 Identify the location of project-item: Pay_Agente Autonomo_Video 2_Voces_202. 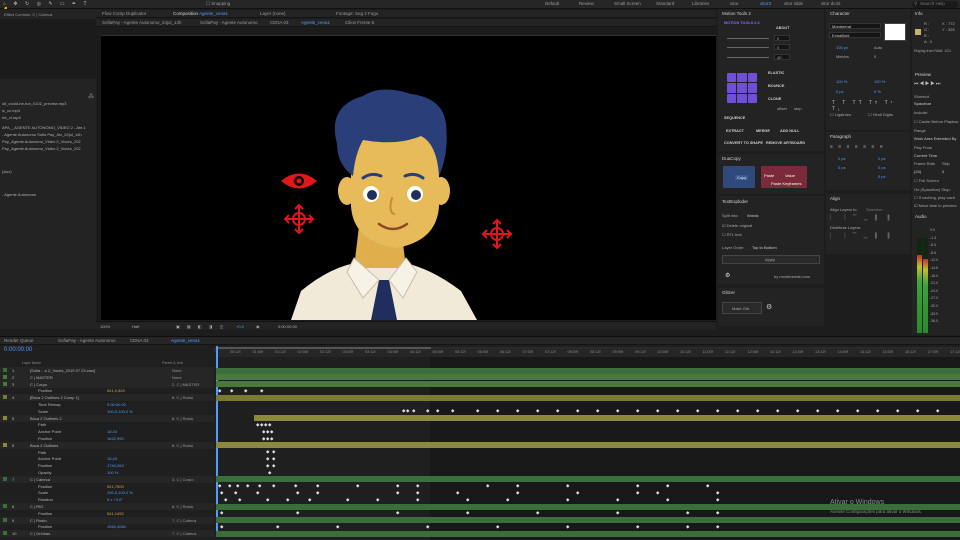
(41, 141).